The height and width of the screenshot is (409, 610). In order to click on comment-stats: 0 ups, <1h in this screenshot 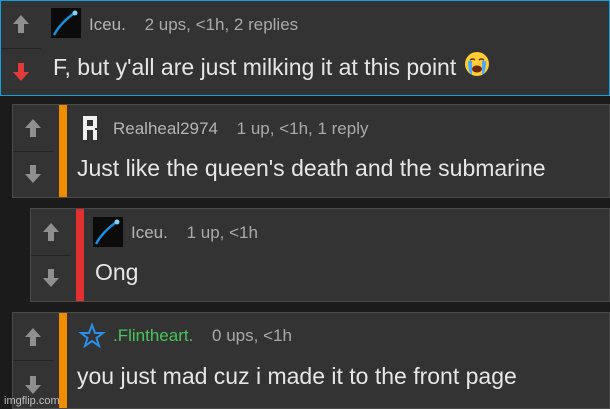, I will do `click(252, 335)`.